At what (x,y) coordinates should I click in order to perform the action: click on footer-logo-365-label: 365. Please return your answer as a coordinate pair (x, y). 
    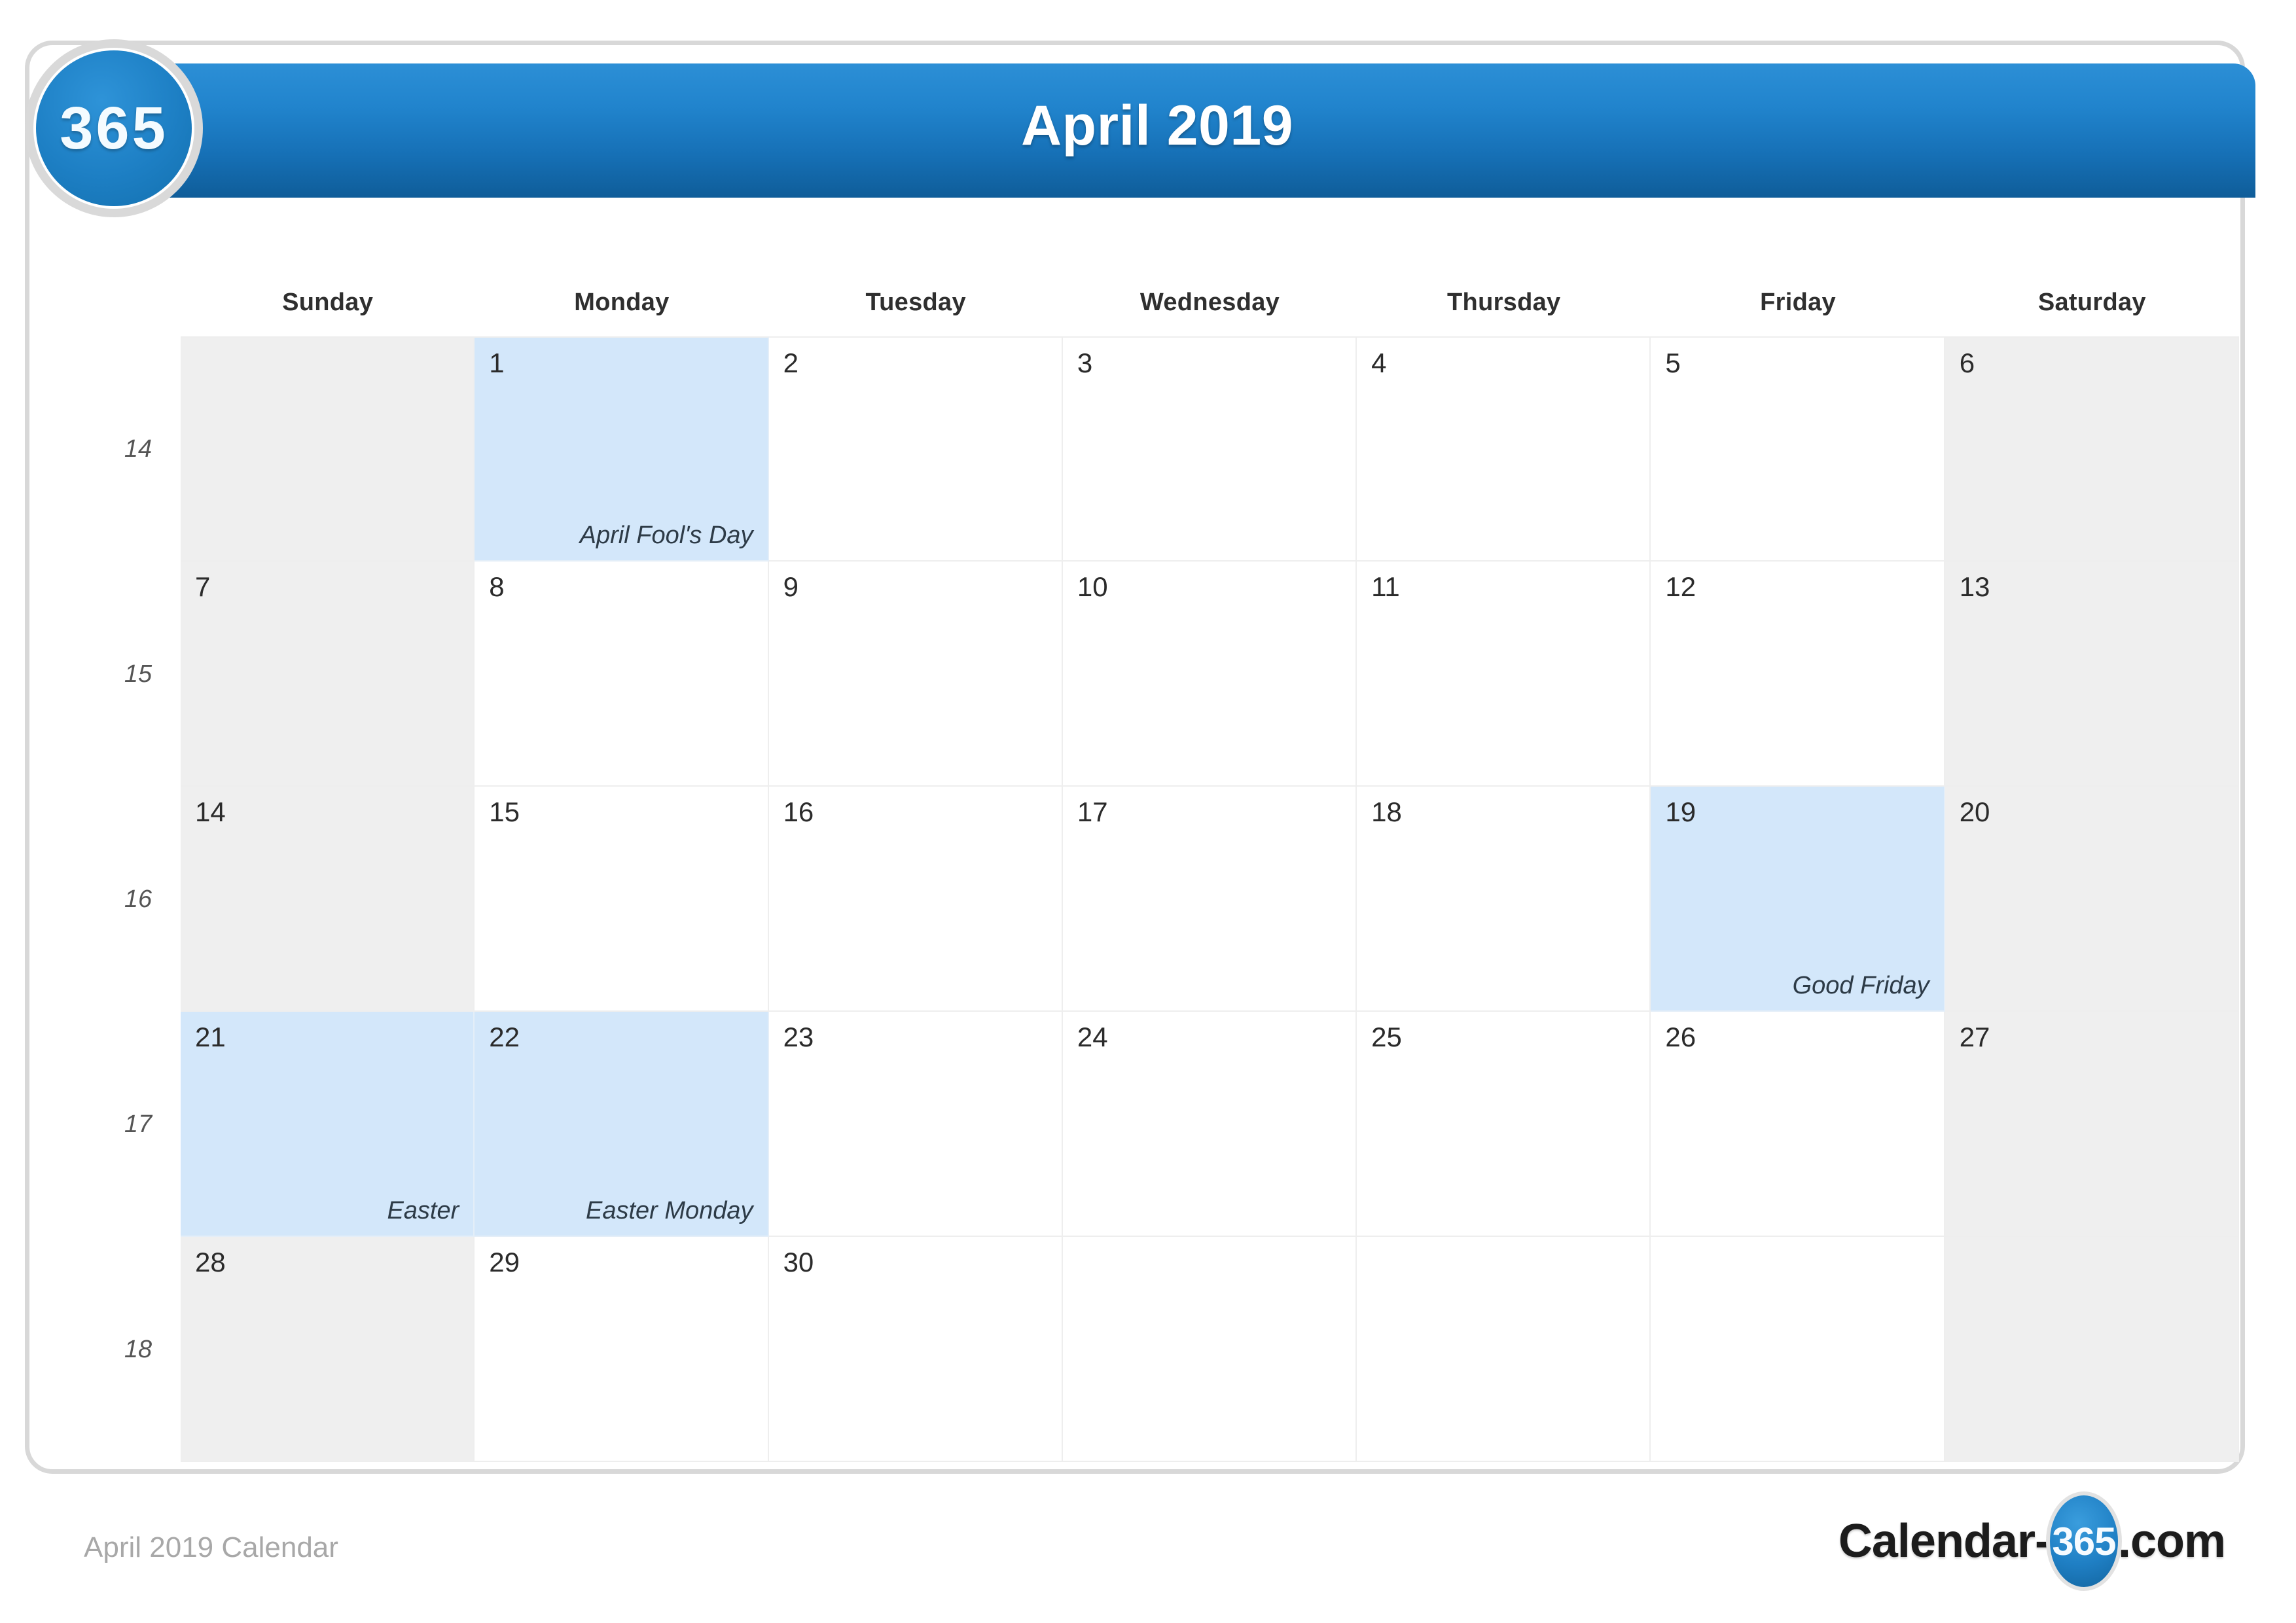
    Looking at the image, I should click on (2084, 1541).